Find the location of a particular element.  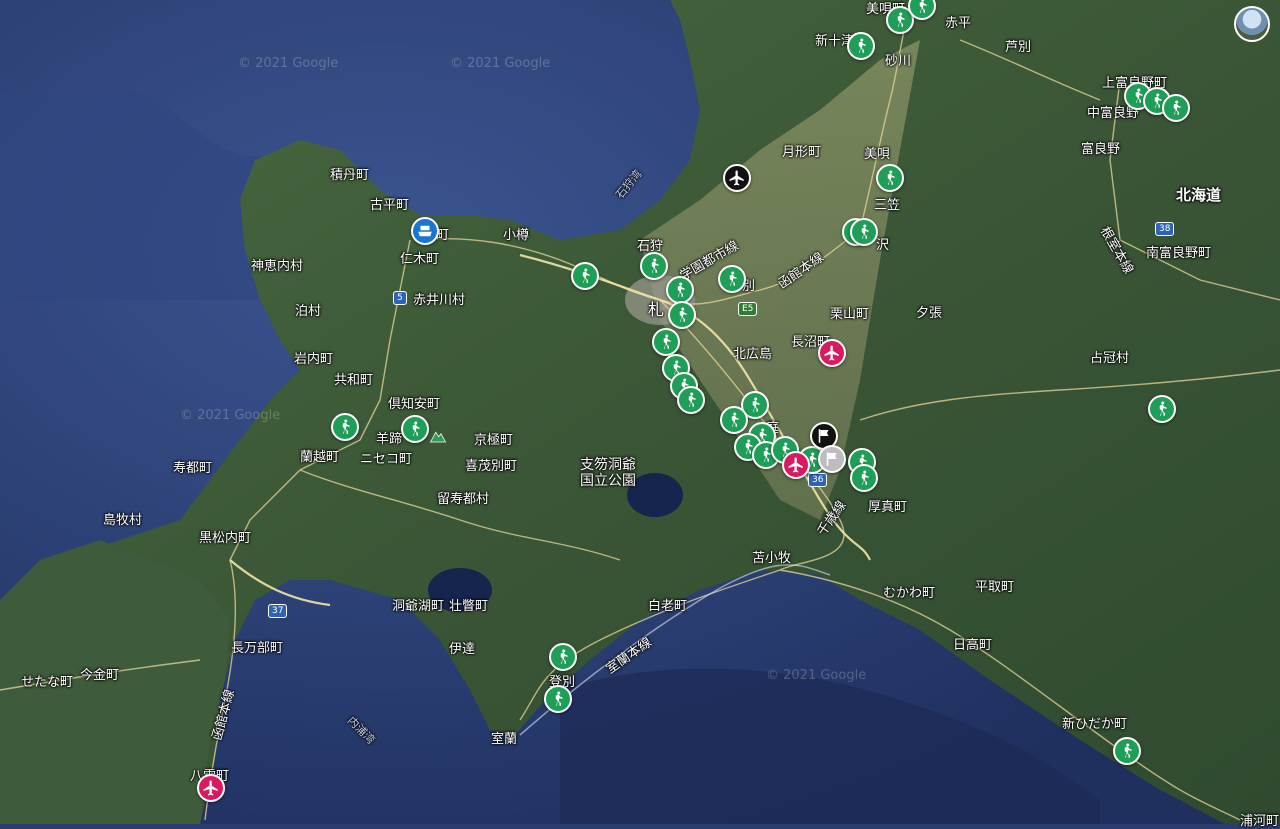

flag-marker is located at coordinates (832, 459).